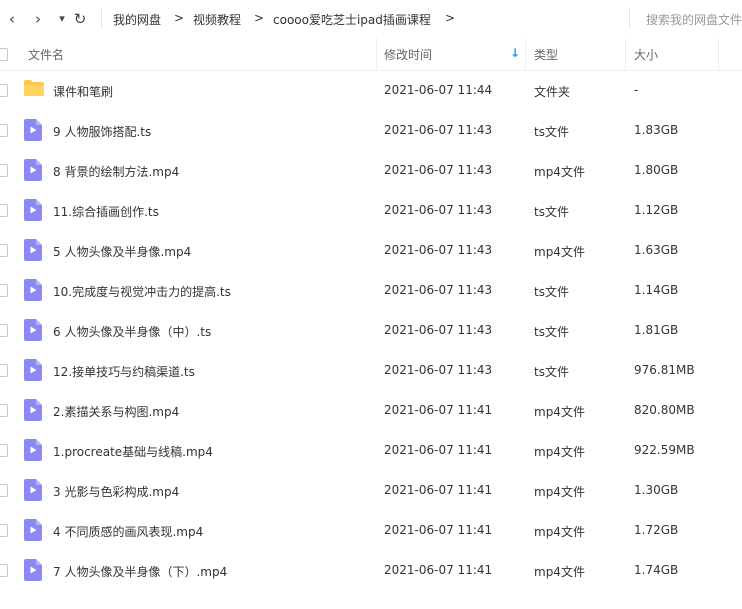 Image resolution: width=742 pixels, height=609 pixels. I want to click on file-name: 10.完成度与视觉冲击力的提高.ts, so click(142, 291).